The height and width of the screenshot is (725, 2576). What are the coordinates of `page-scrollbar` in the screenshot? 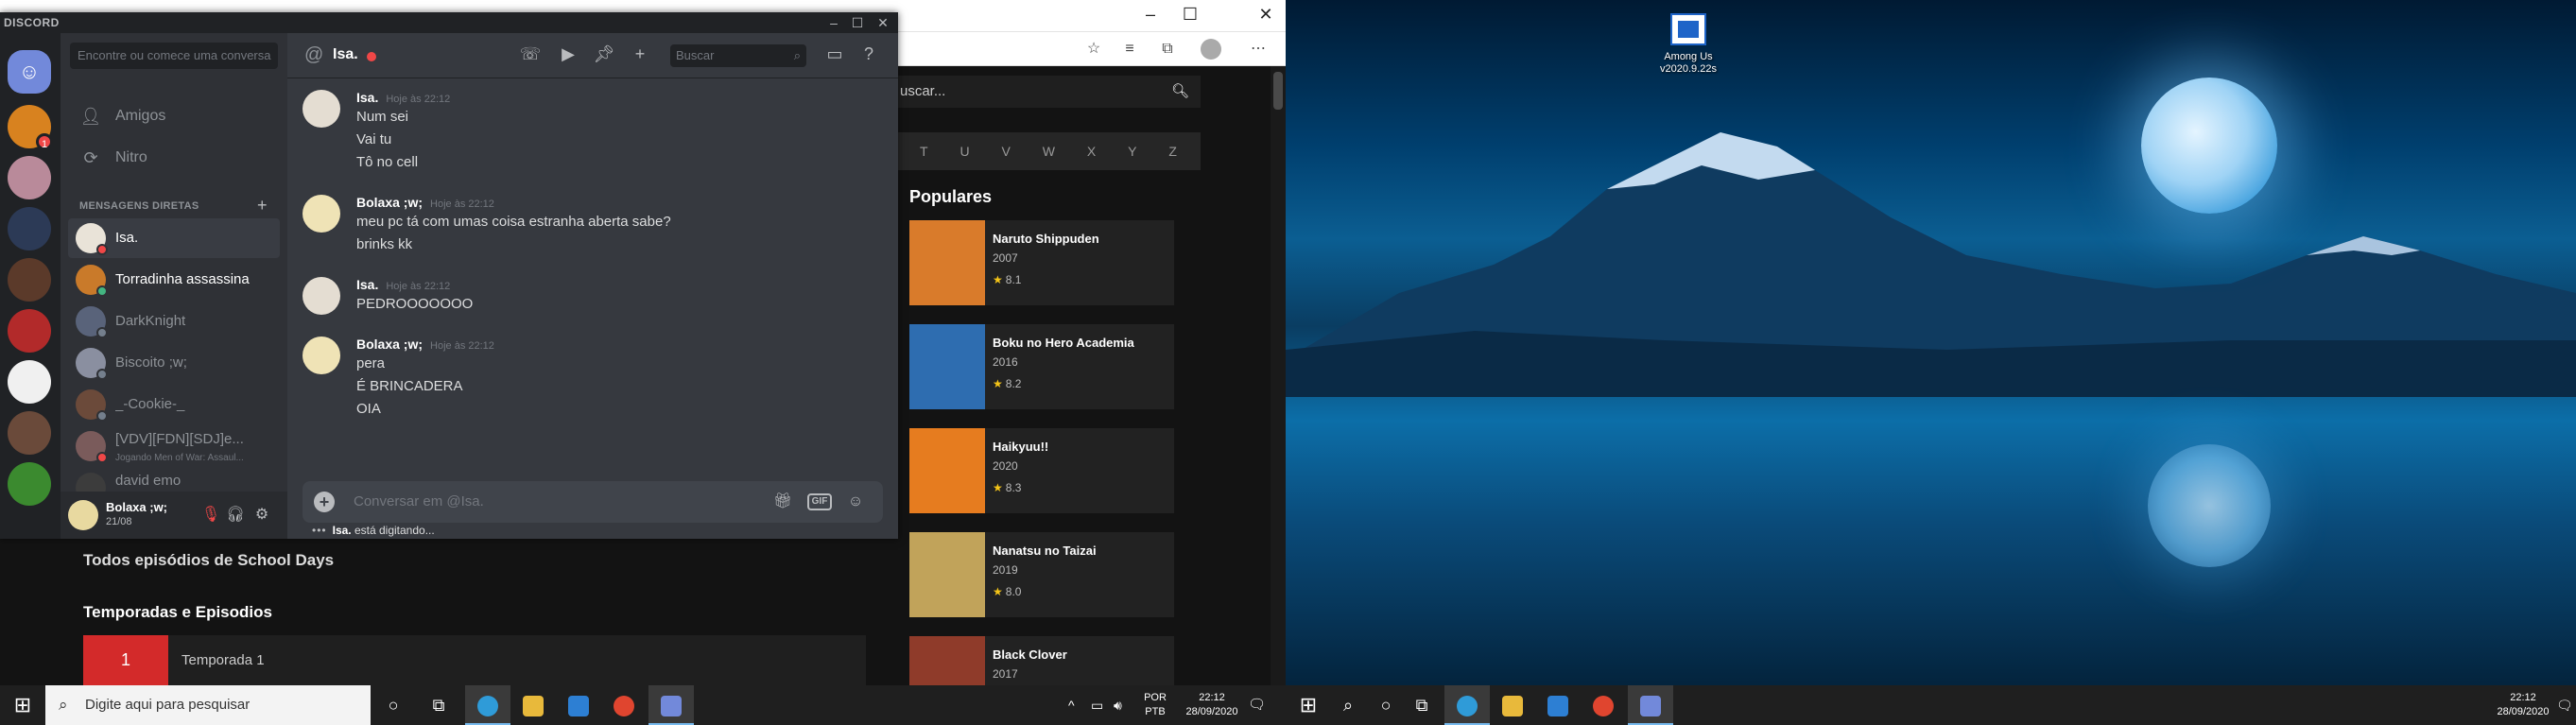 It's located at (1278, 375).